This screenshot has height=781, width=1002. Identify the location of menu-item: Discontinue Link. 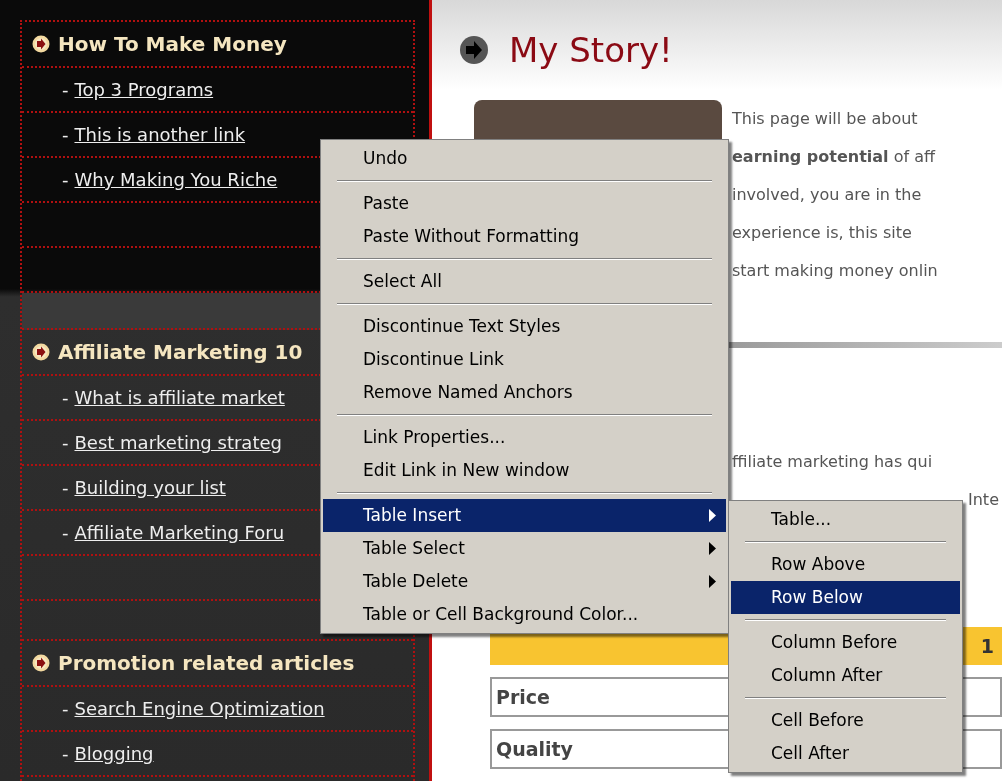
(524, 359).